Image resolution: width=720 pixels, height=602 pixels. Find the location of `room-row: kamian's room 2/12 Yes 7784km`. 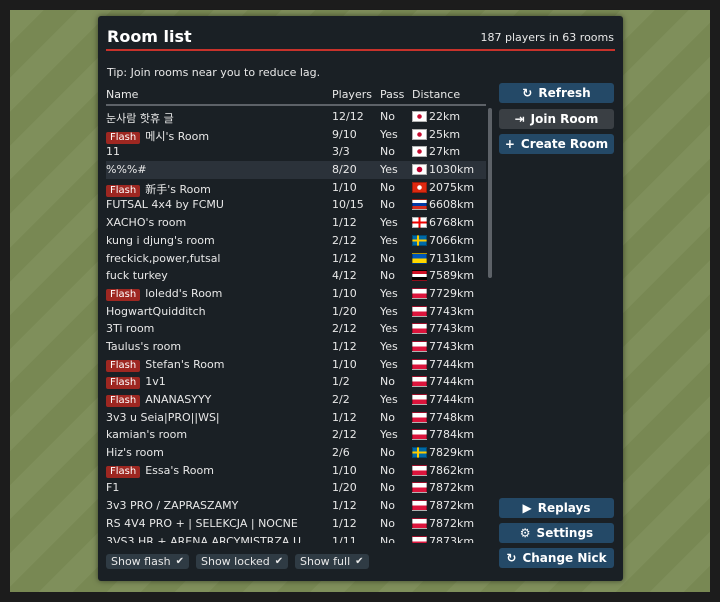

room-row: kamian's room 2/12 Yes 7784km is located at coordinates (296, 435).